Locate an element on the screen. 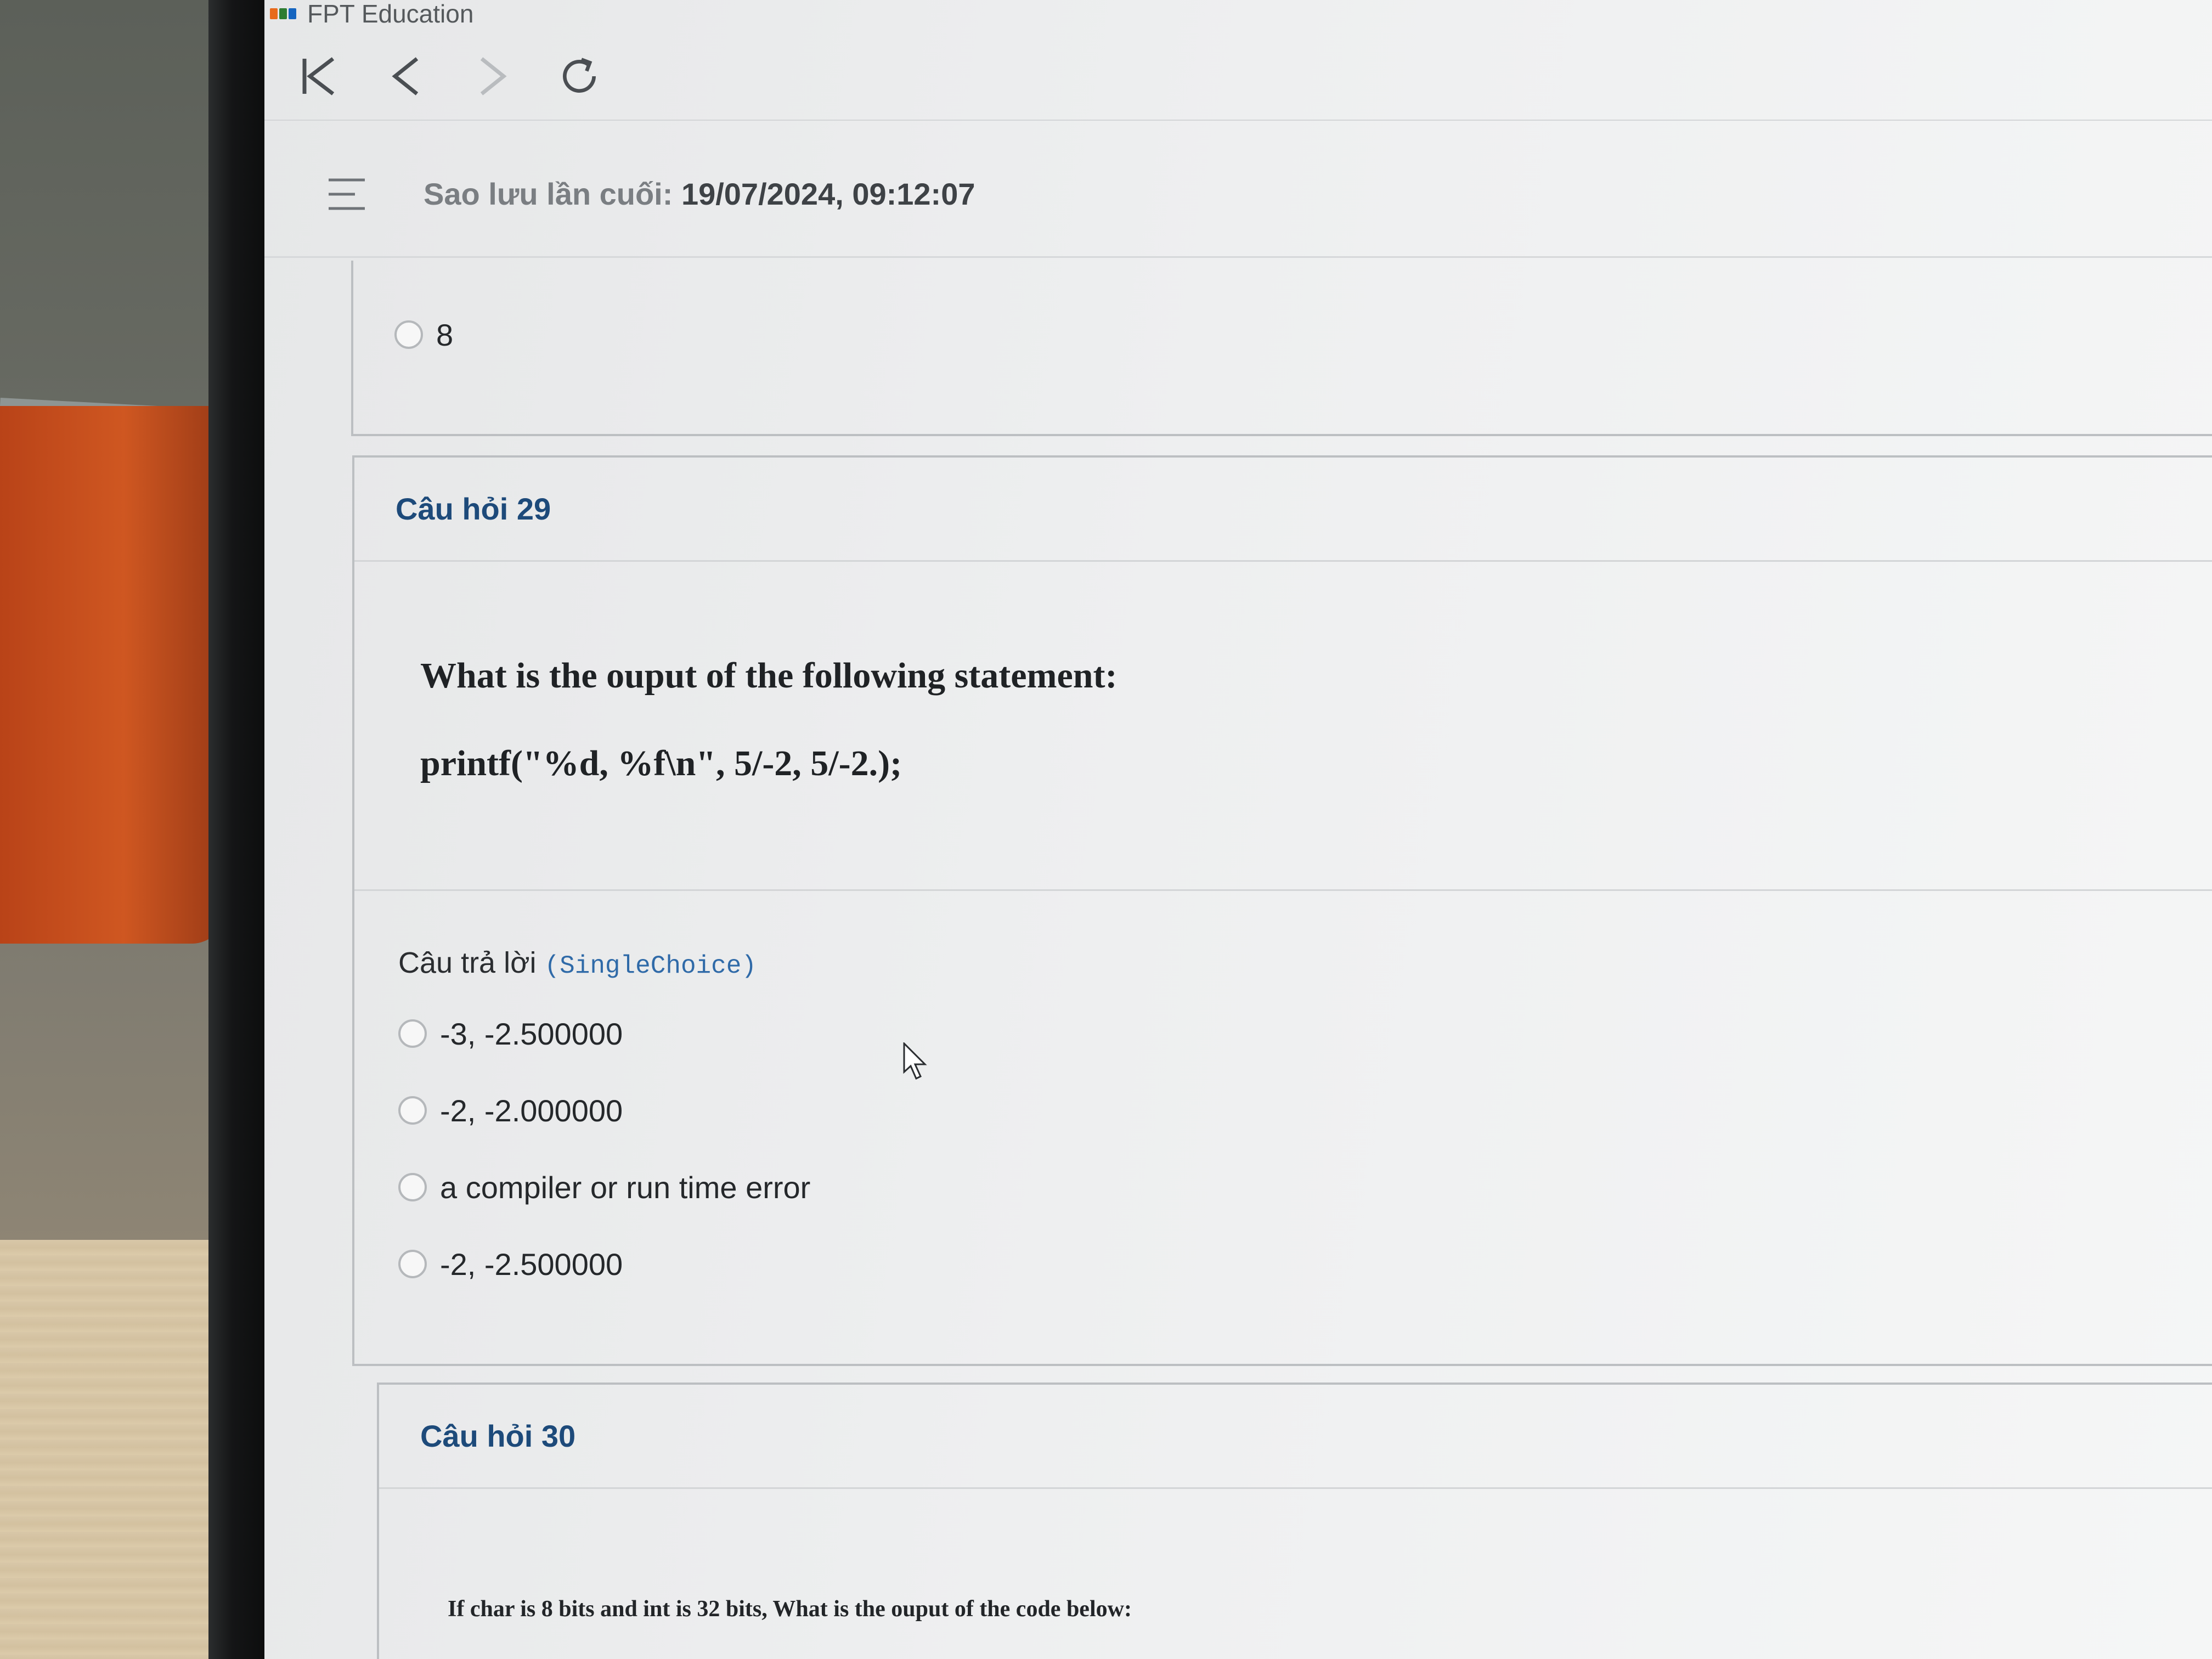 This screenshot has height=1659, width=2212. last-saved-status: Sao lưu lần cuối: 19/07/2024, 09:12:07 is located at coordinates (699, 194).